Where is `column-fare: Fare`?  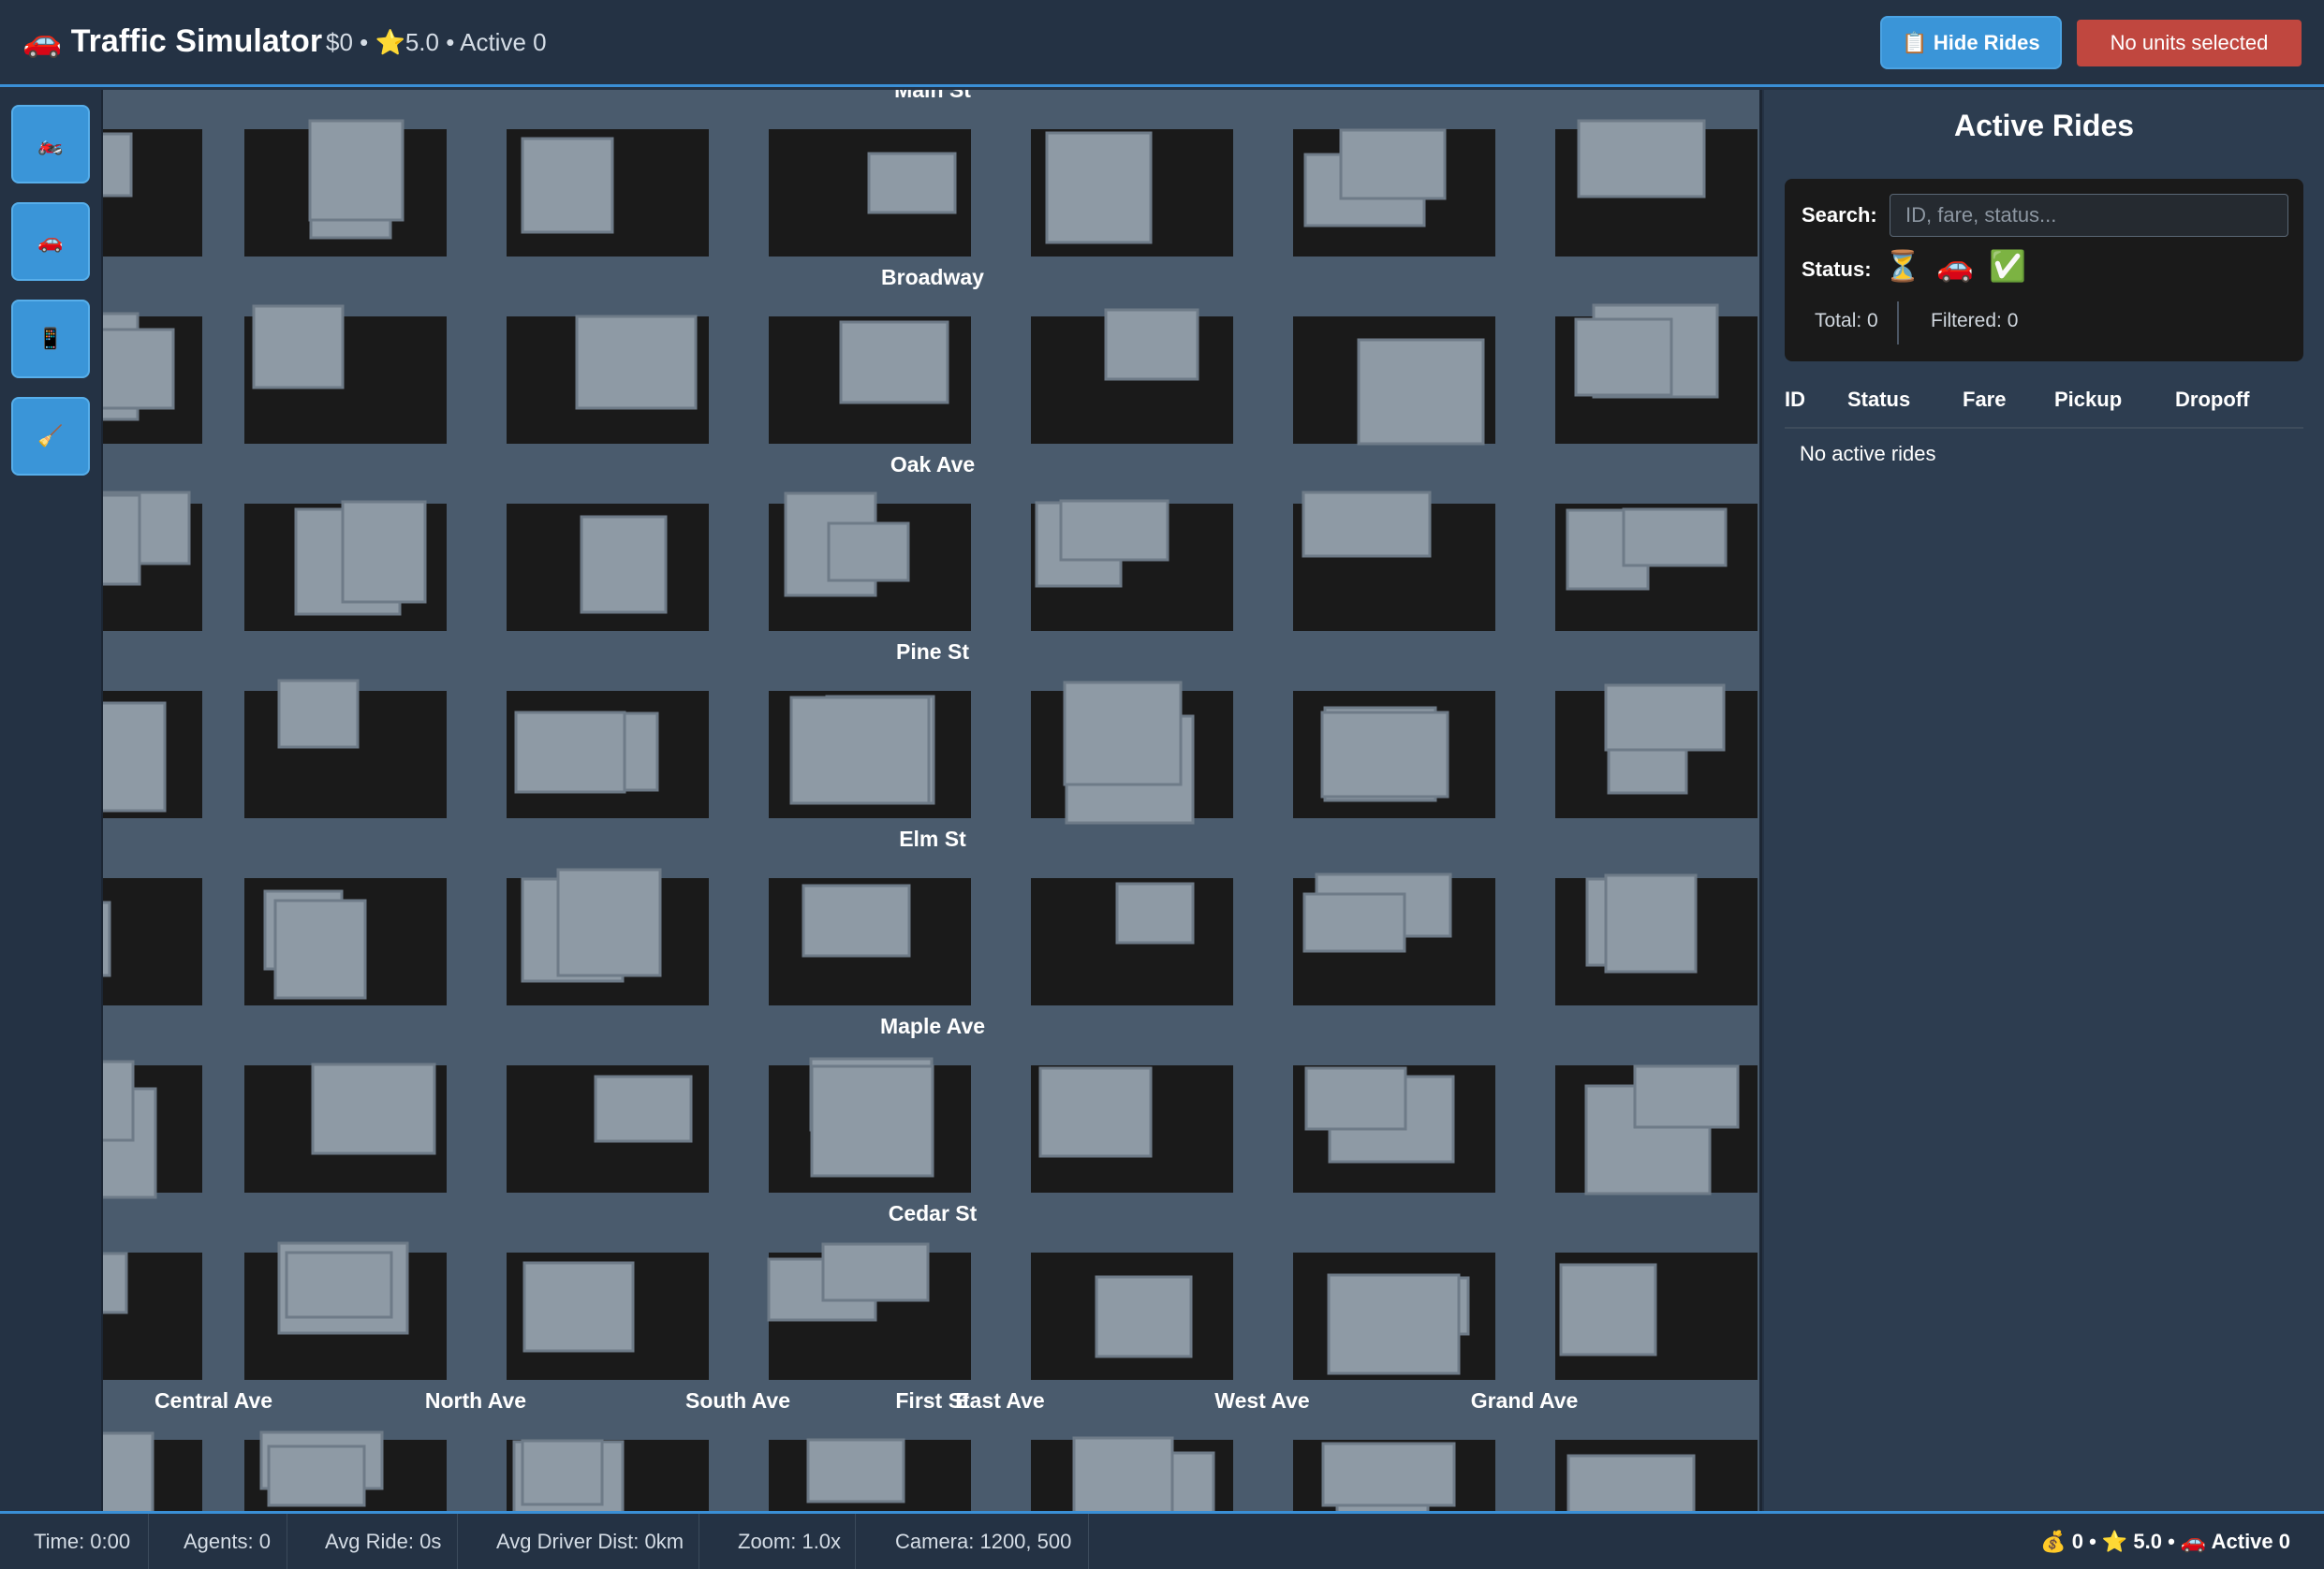
column-fare: Fare is located at coordinates (1984, 400).